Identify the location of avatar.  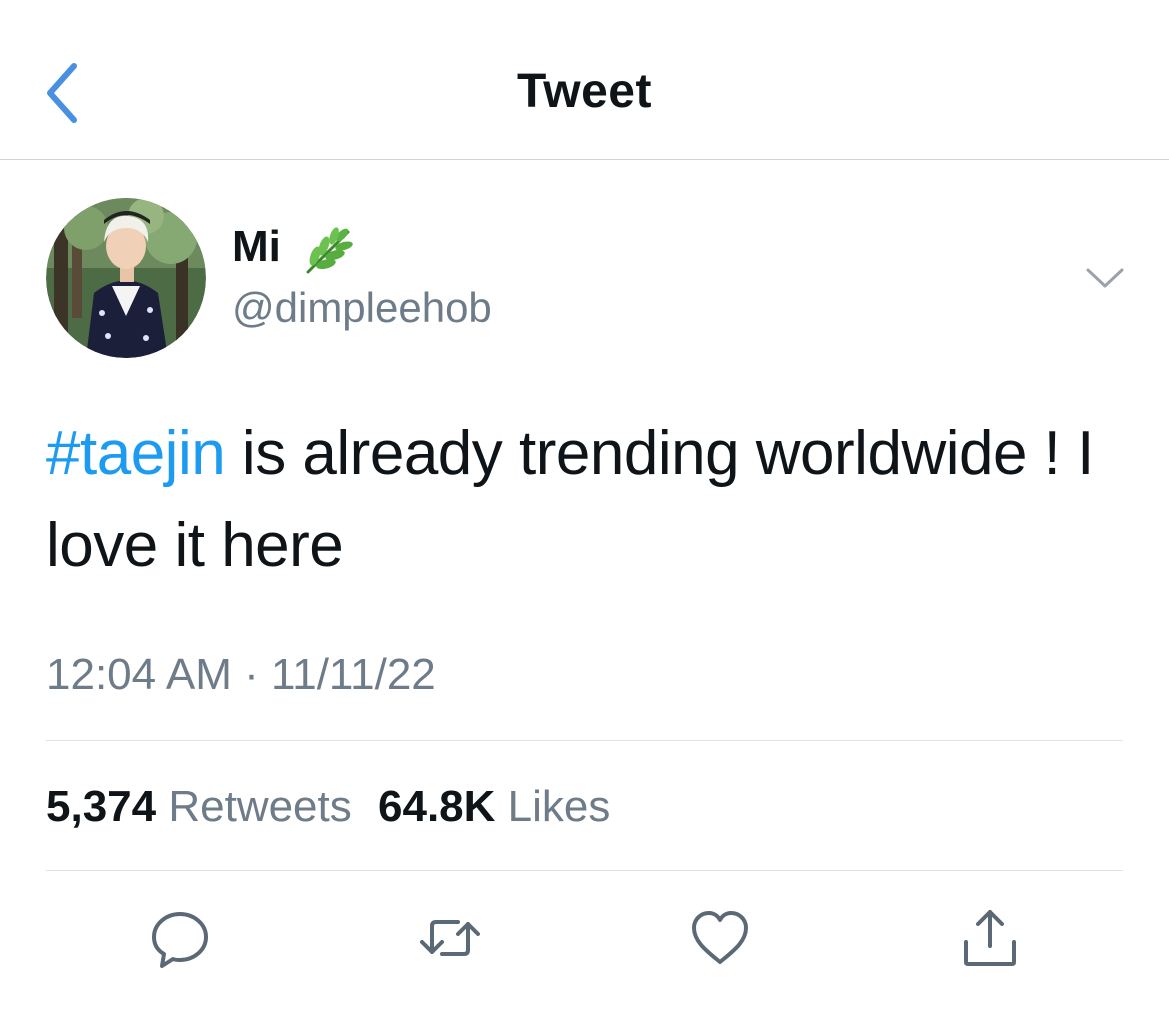
(126, 278).